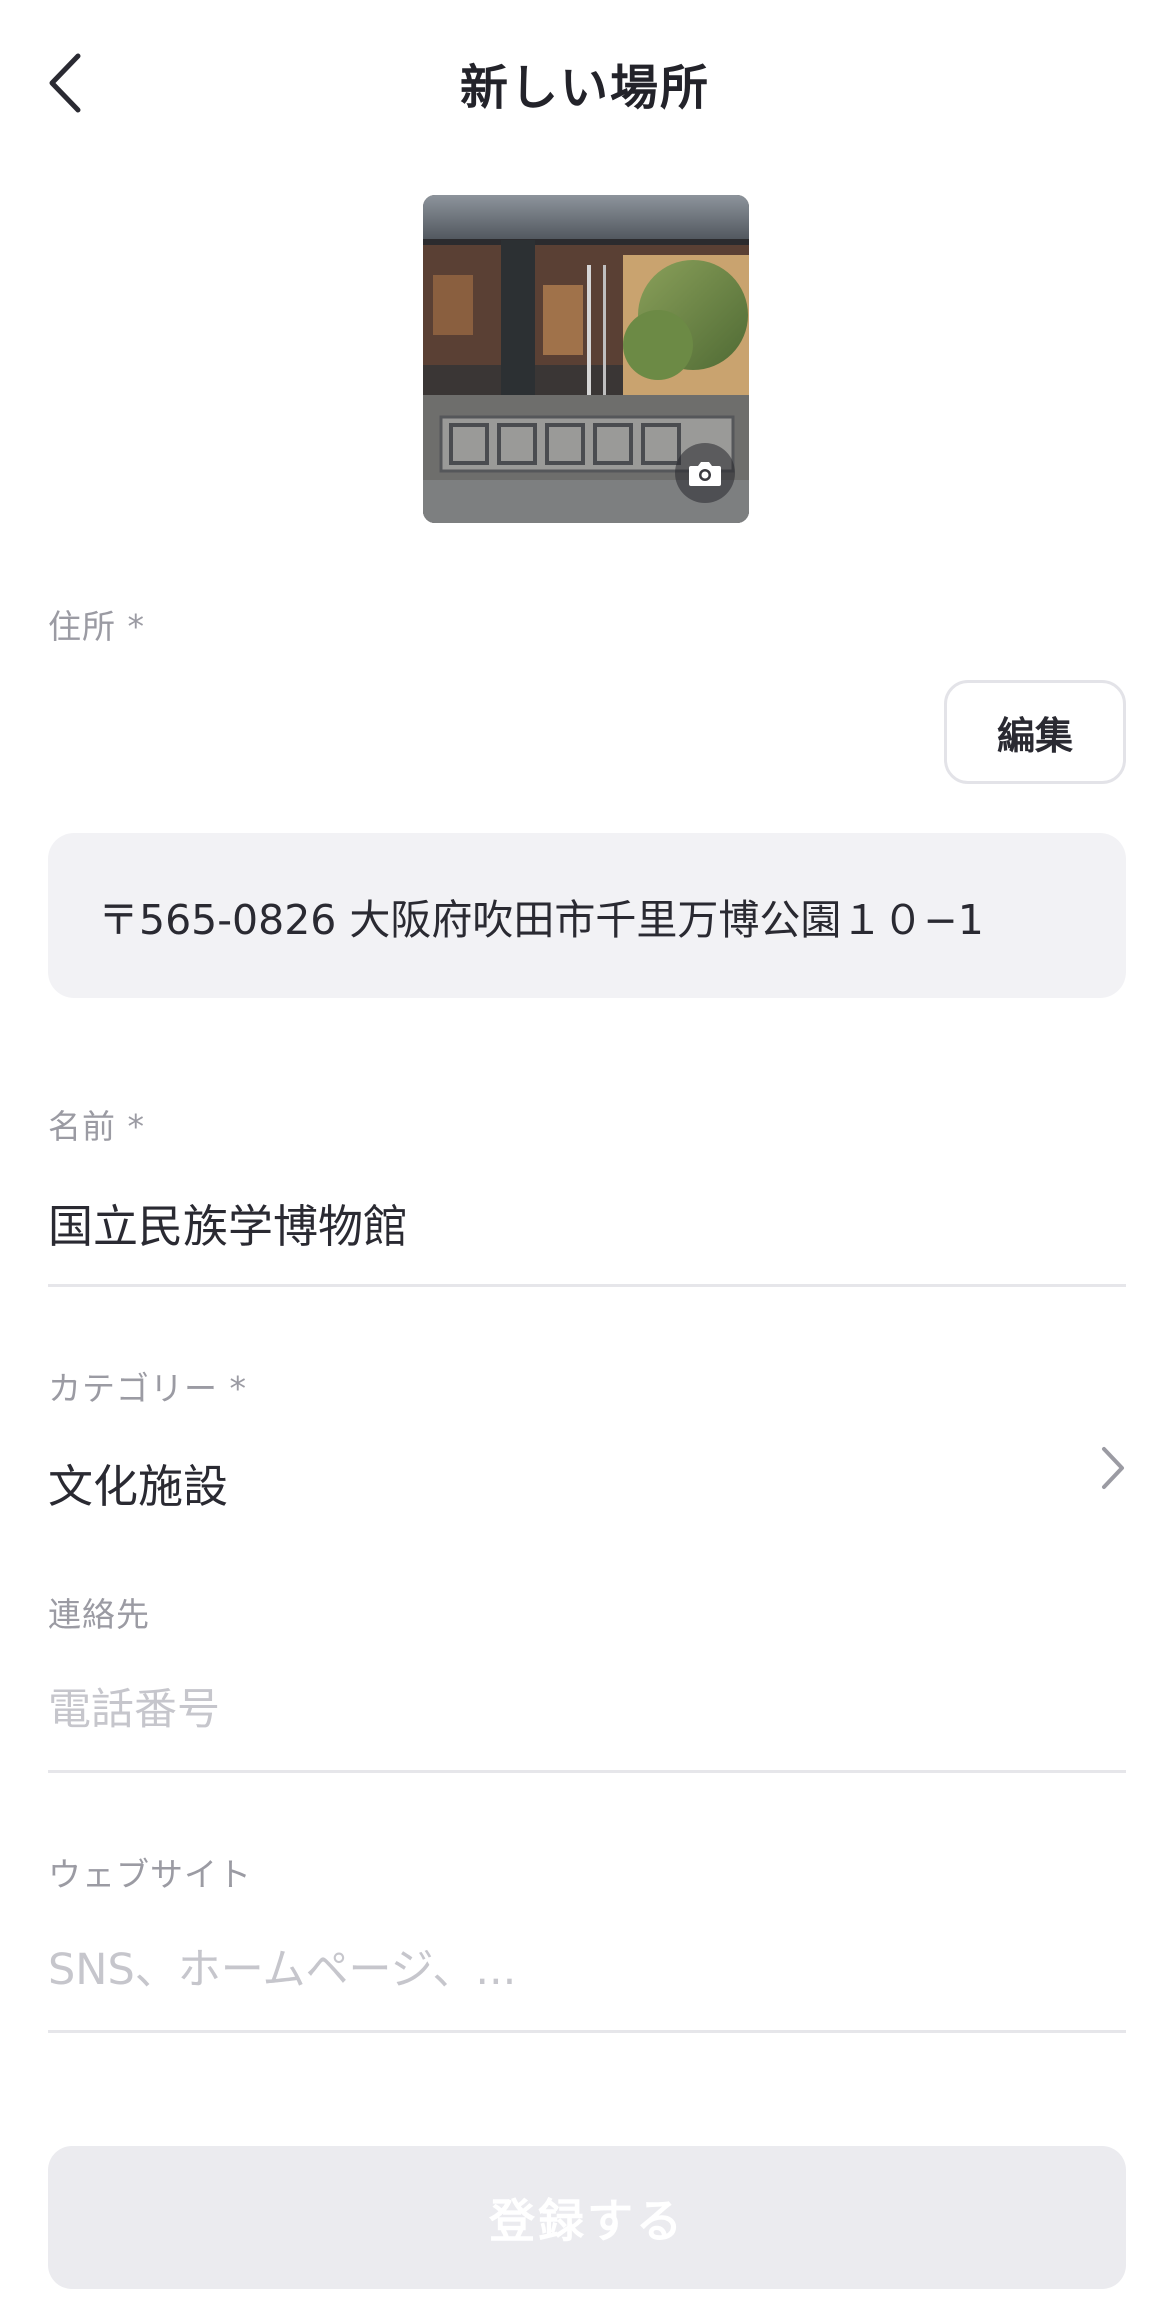  Describe the element at coordinates (138, 1482) in the screenshot. I see `category-select: 文化施設` at that location.